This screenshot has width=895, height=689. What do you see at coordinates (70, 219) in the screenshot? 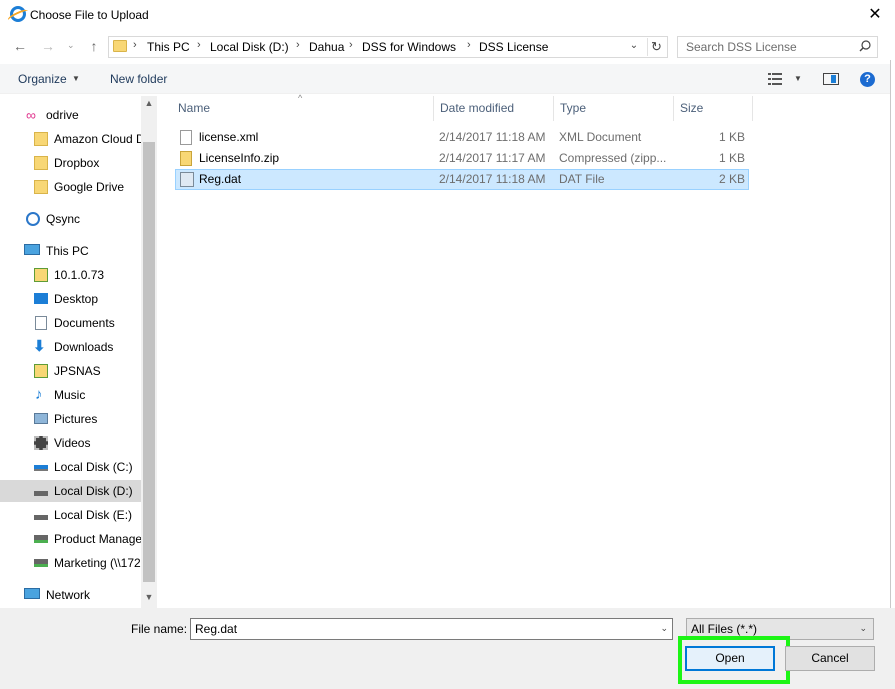
I see `nav-item-qsync: Qsync` at bounding box center [70, 219].